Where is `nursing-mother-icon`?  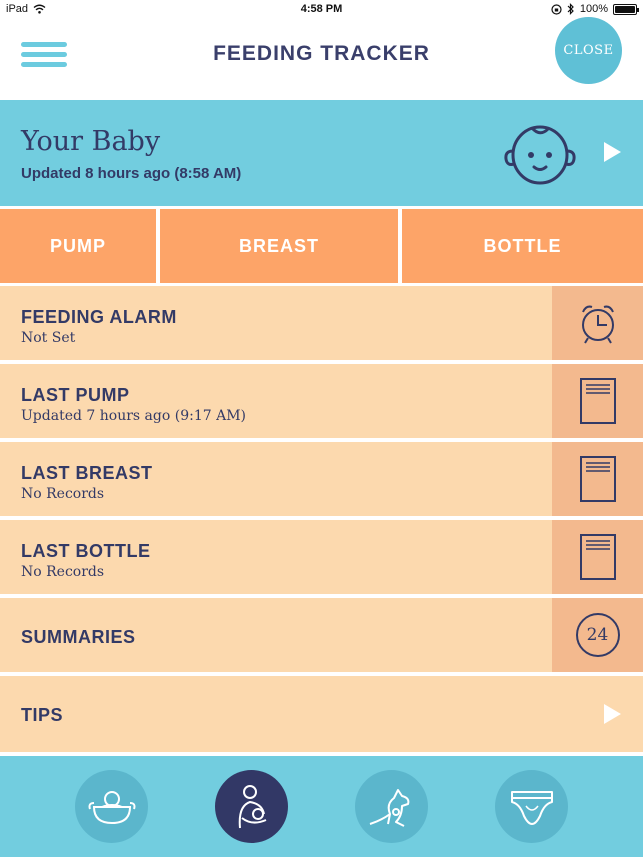 nursing-mother-icon is located at coordinates (252, 806).